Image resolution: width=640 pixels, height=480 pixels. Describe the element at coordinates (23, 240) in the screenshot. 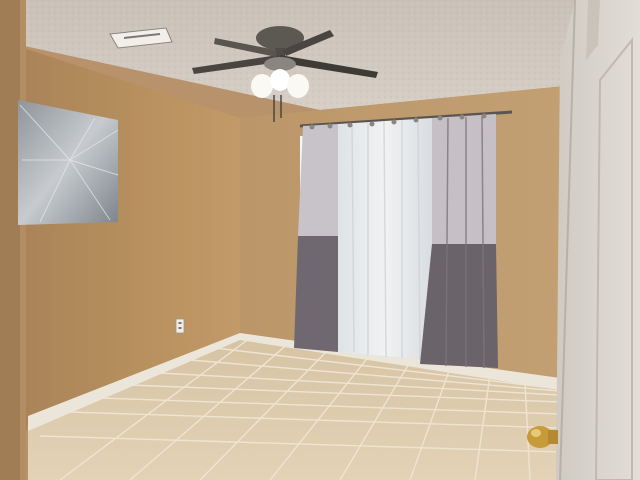

I see `left-door-frame-edge` at that location.